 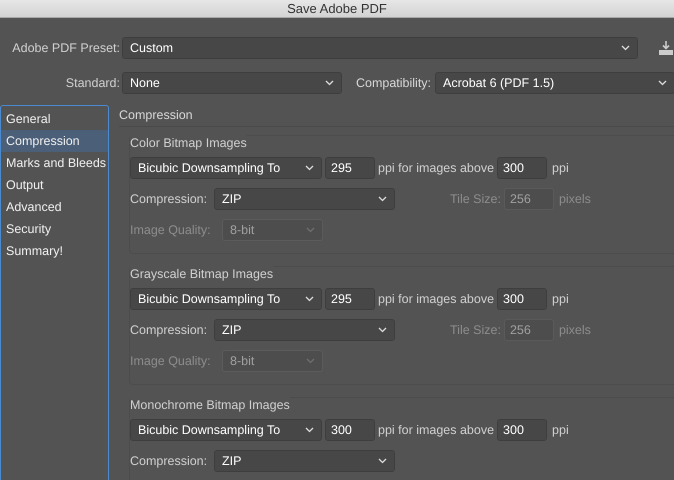 What do you see at coordinates (337, 8) in the screenshot?
I see `window-title: Save Adobe PDF` at bounding box center [337, 8].